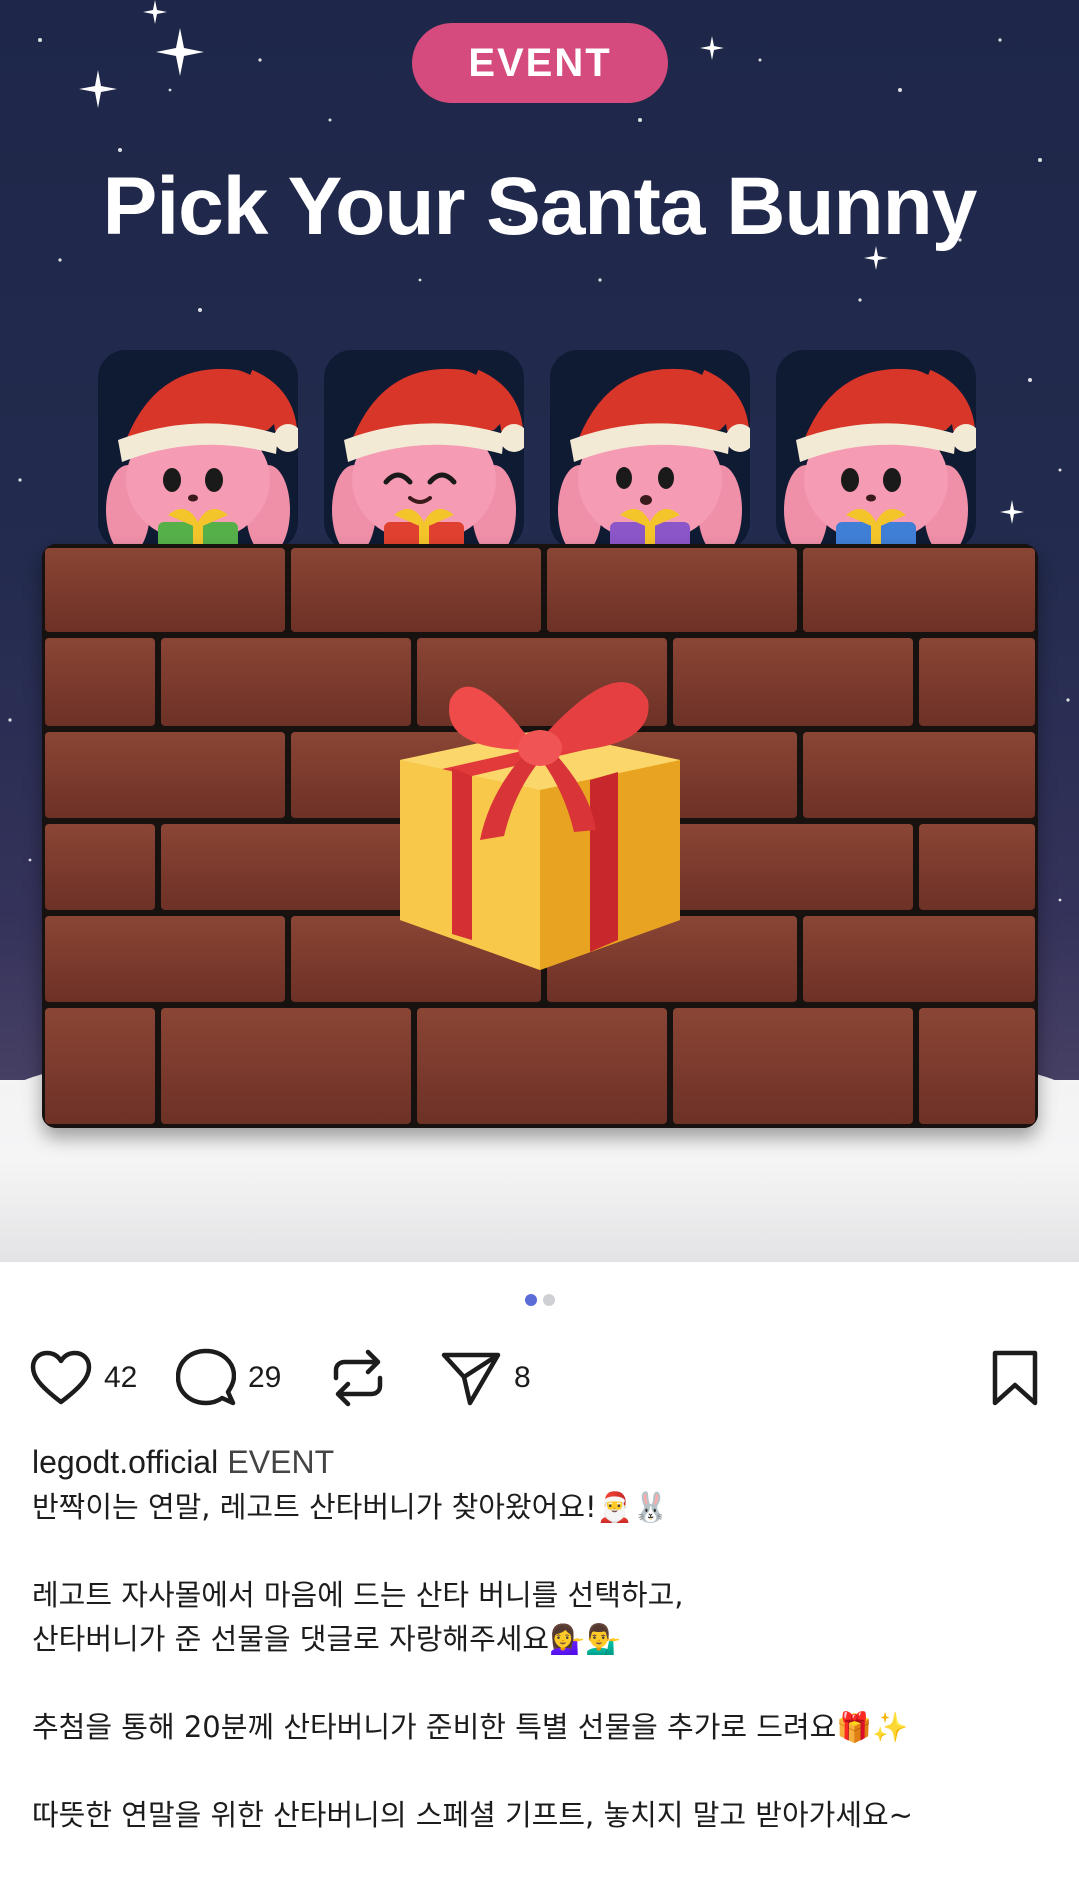 This screenshot has height=1880, width=1079. Describe the element at coordinates (540, 810) in the screenshot. I see `gift-box-icon` at that location.